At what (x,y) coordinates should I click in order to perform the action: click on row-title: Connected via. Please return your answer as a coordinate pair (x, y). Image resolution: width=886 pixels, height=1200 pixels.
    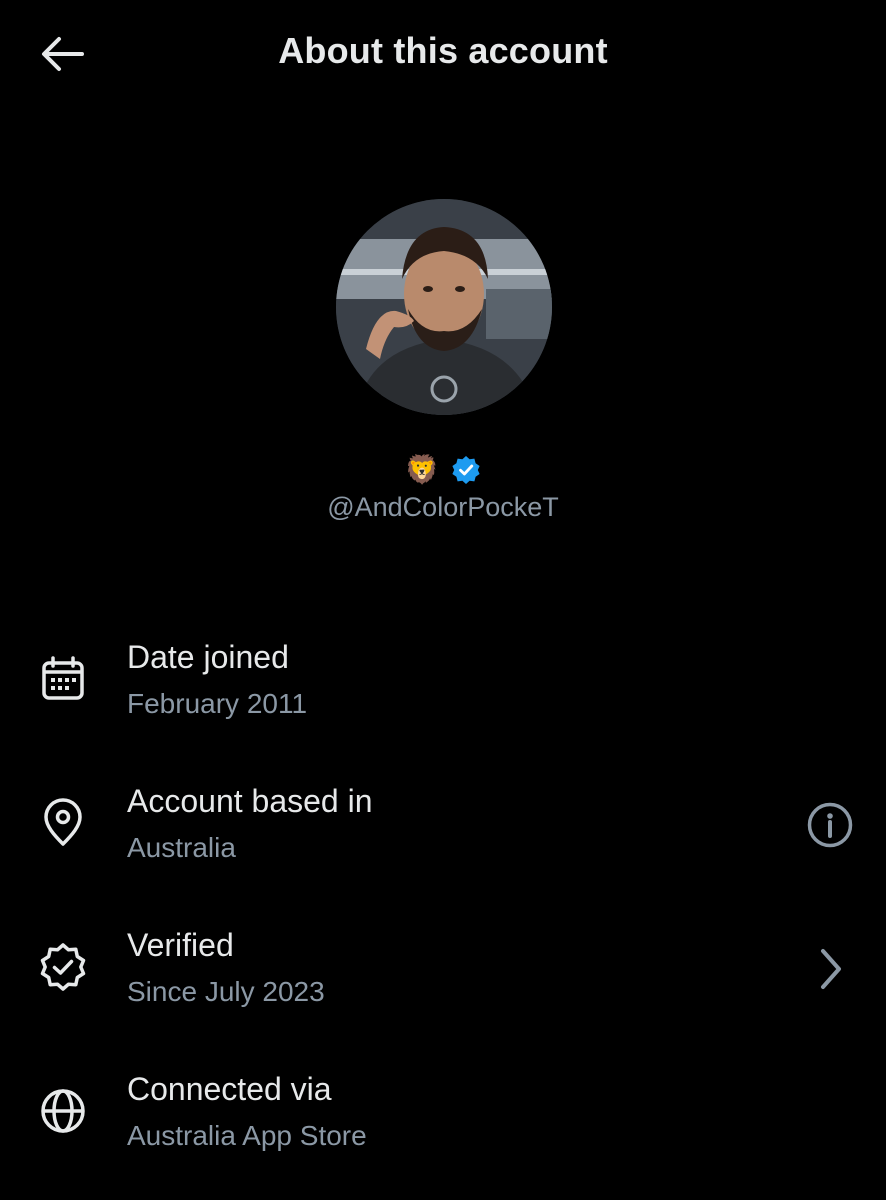
    Looking at the image, I should click on (229, 1089).